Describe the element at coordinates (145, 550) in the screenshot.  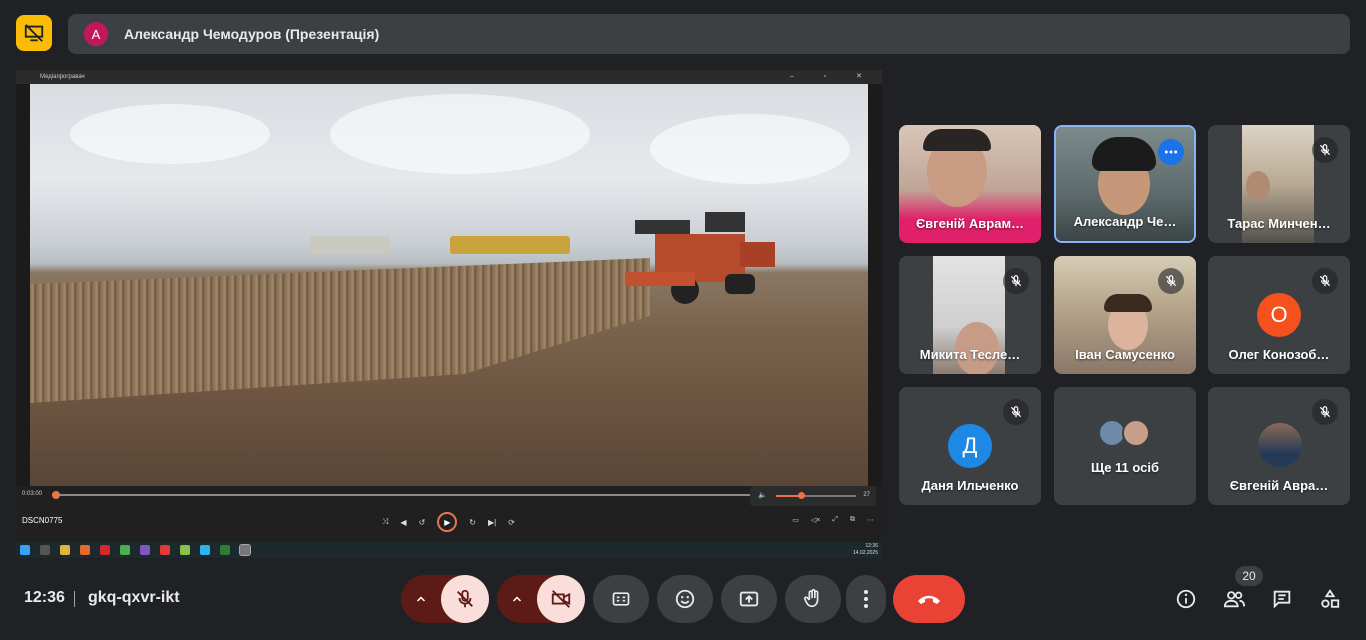
I see `viber-icon` at that location.